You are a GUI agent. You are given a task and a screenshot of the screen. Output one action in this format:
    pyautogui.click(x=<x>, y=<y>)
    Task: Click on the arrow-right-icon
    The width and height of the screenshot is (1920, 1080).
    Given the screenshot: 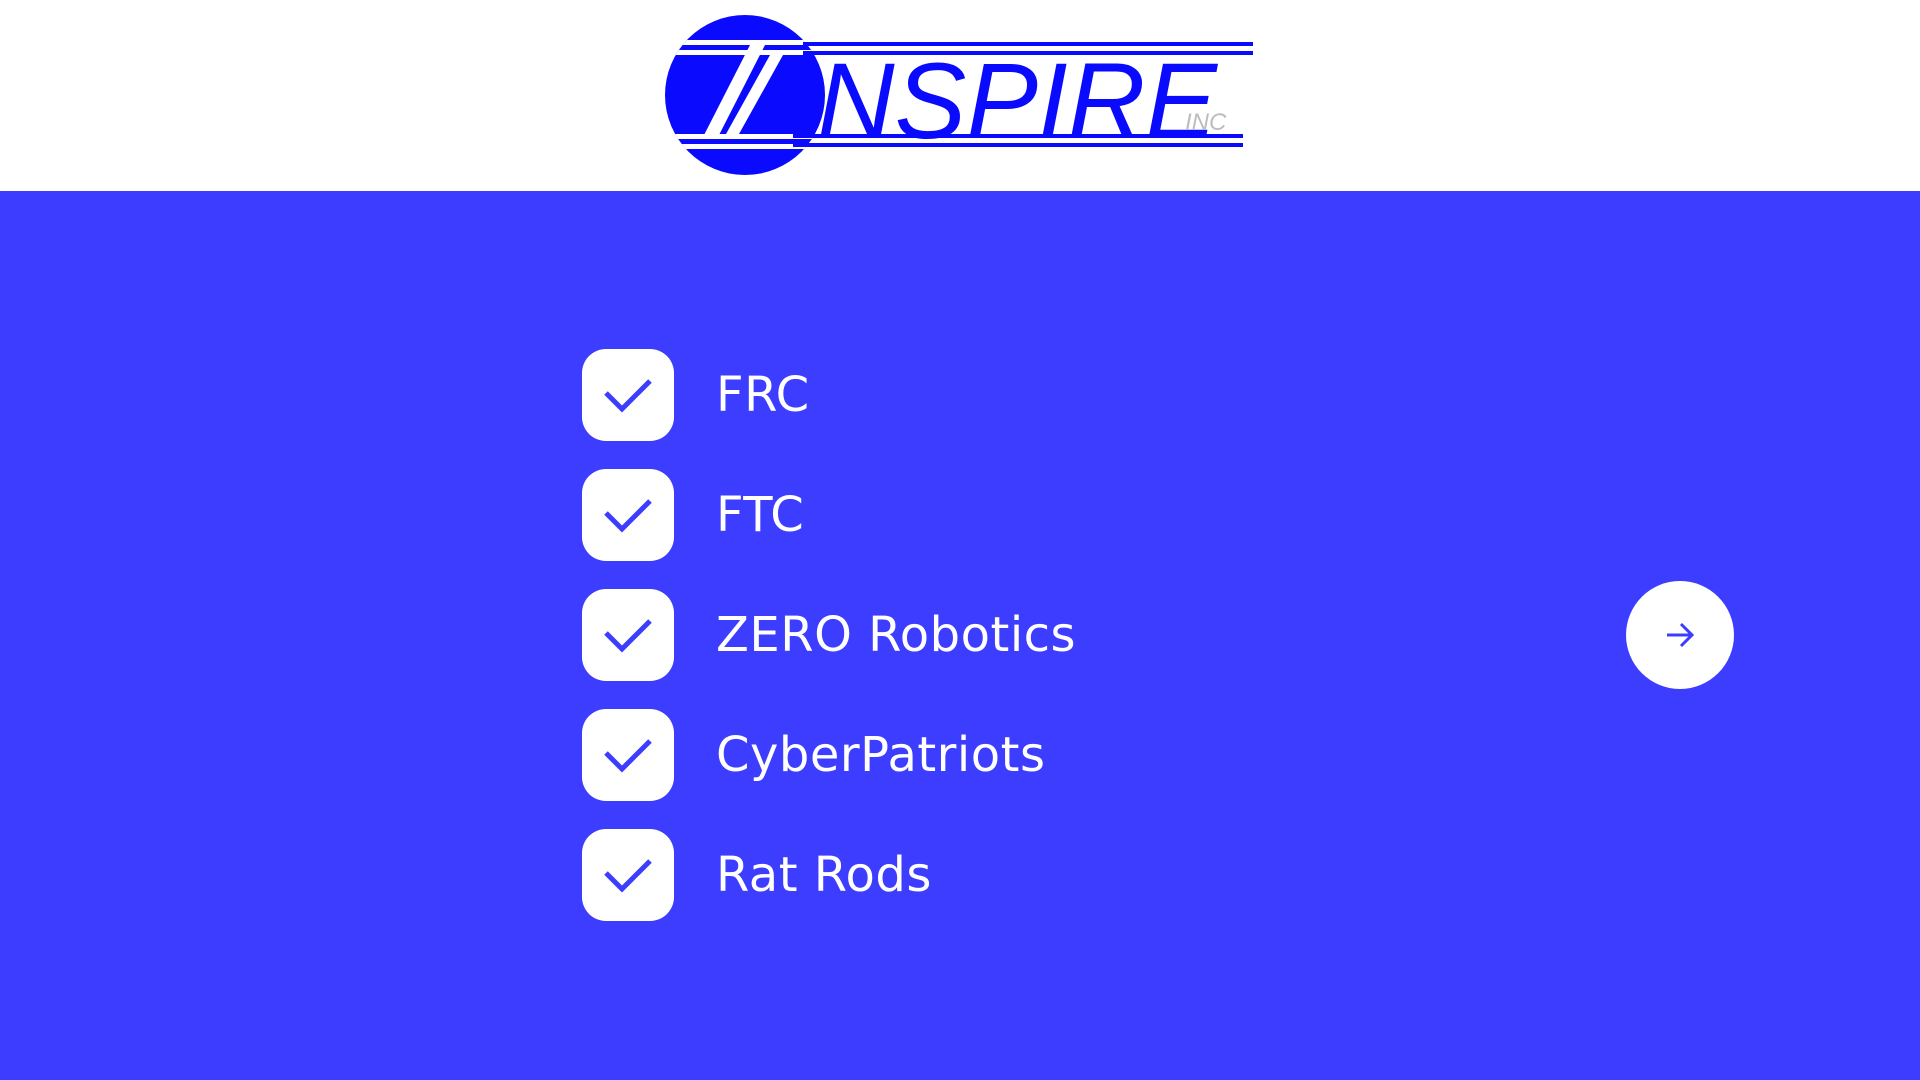 What is the action you would take?
    pyautogui.click(x=1681, y=635)
    